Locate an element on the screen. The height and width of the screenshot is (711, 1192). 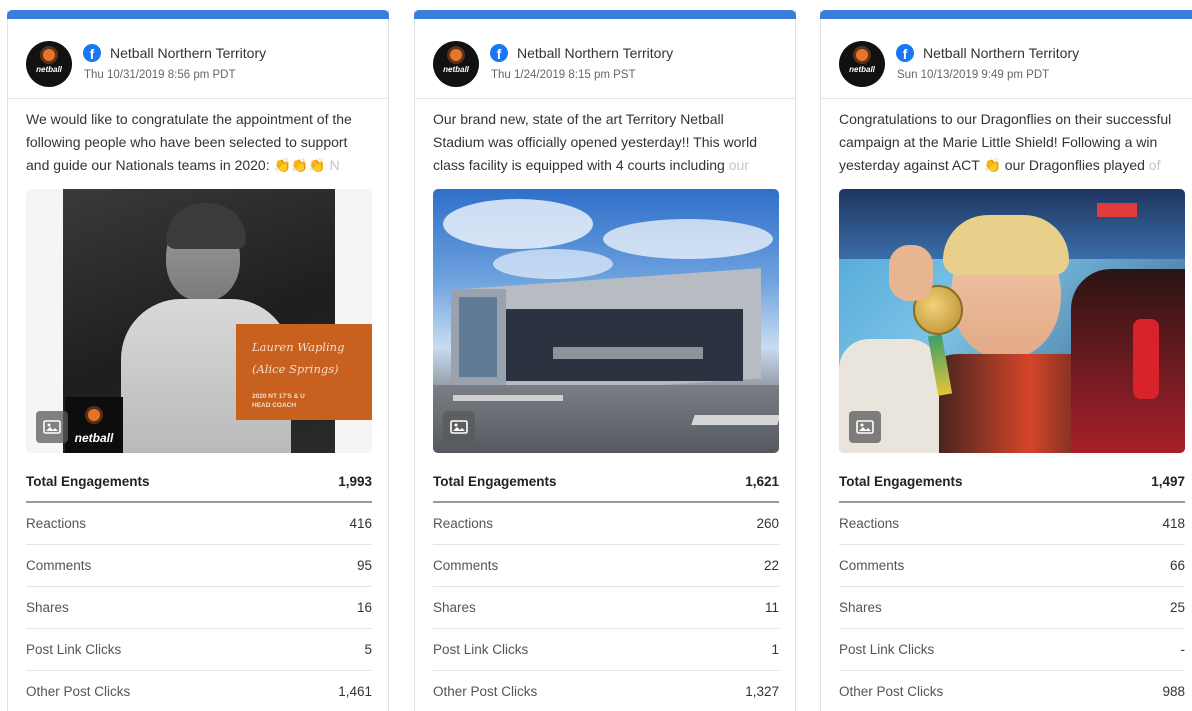
stat-row-shares: Shares 25 is located at coordinates (1012, 608).